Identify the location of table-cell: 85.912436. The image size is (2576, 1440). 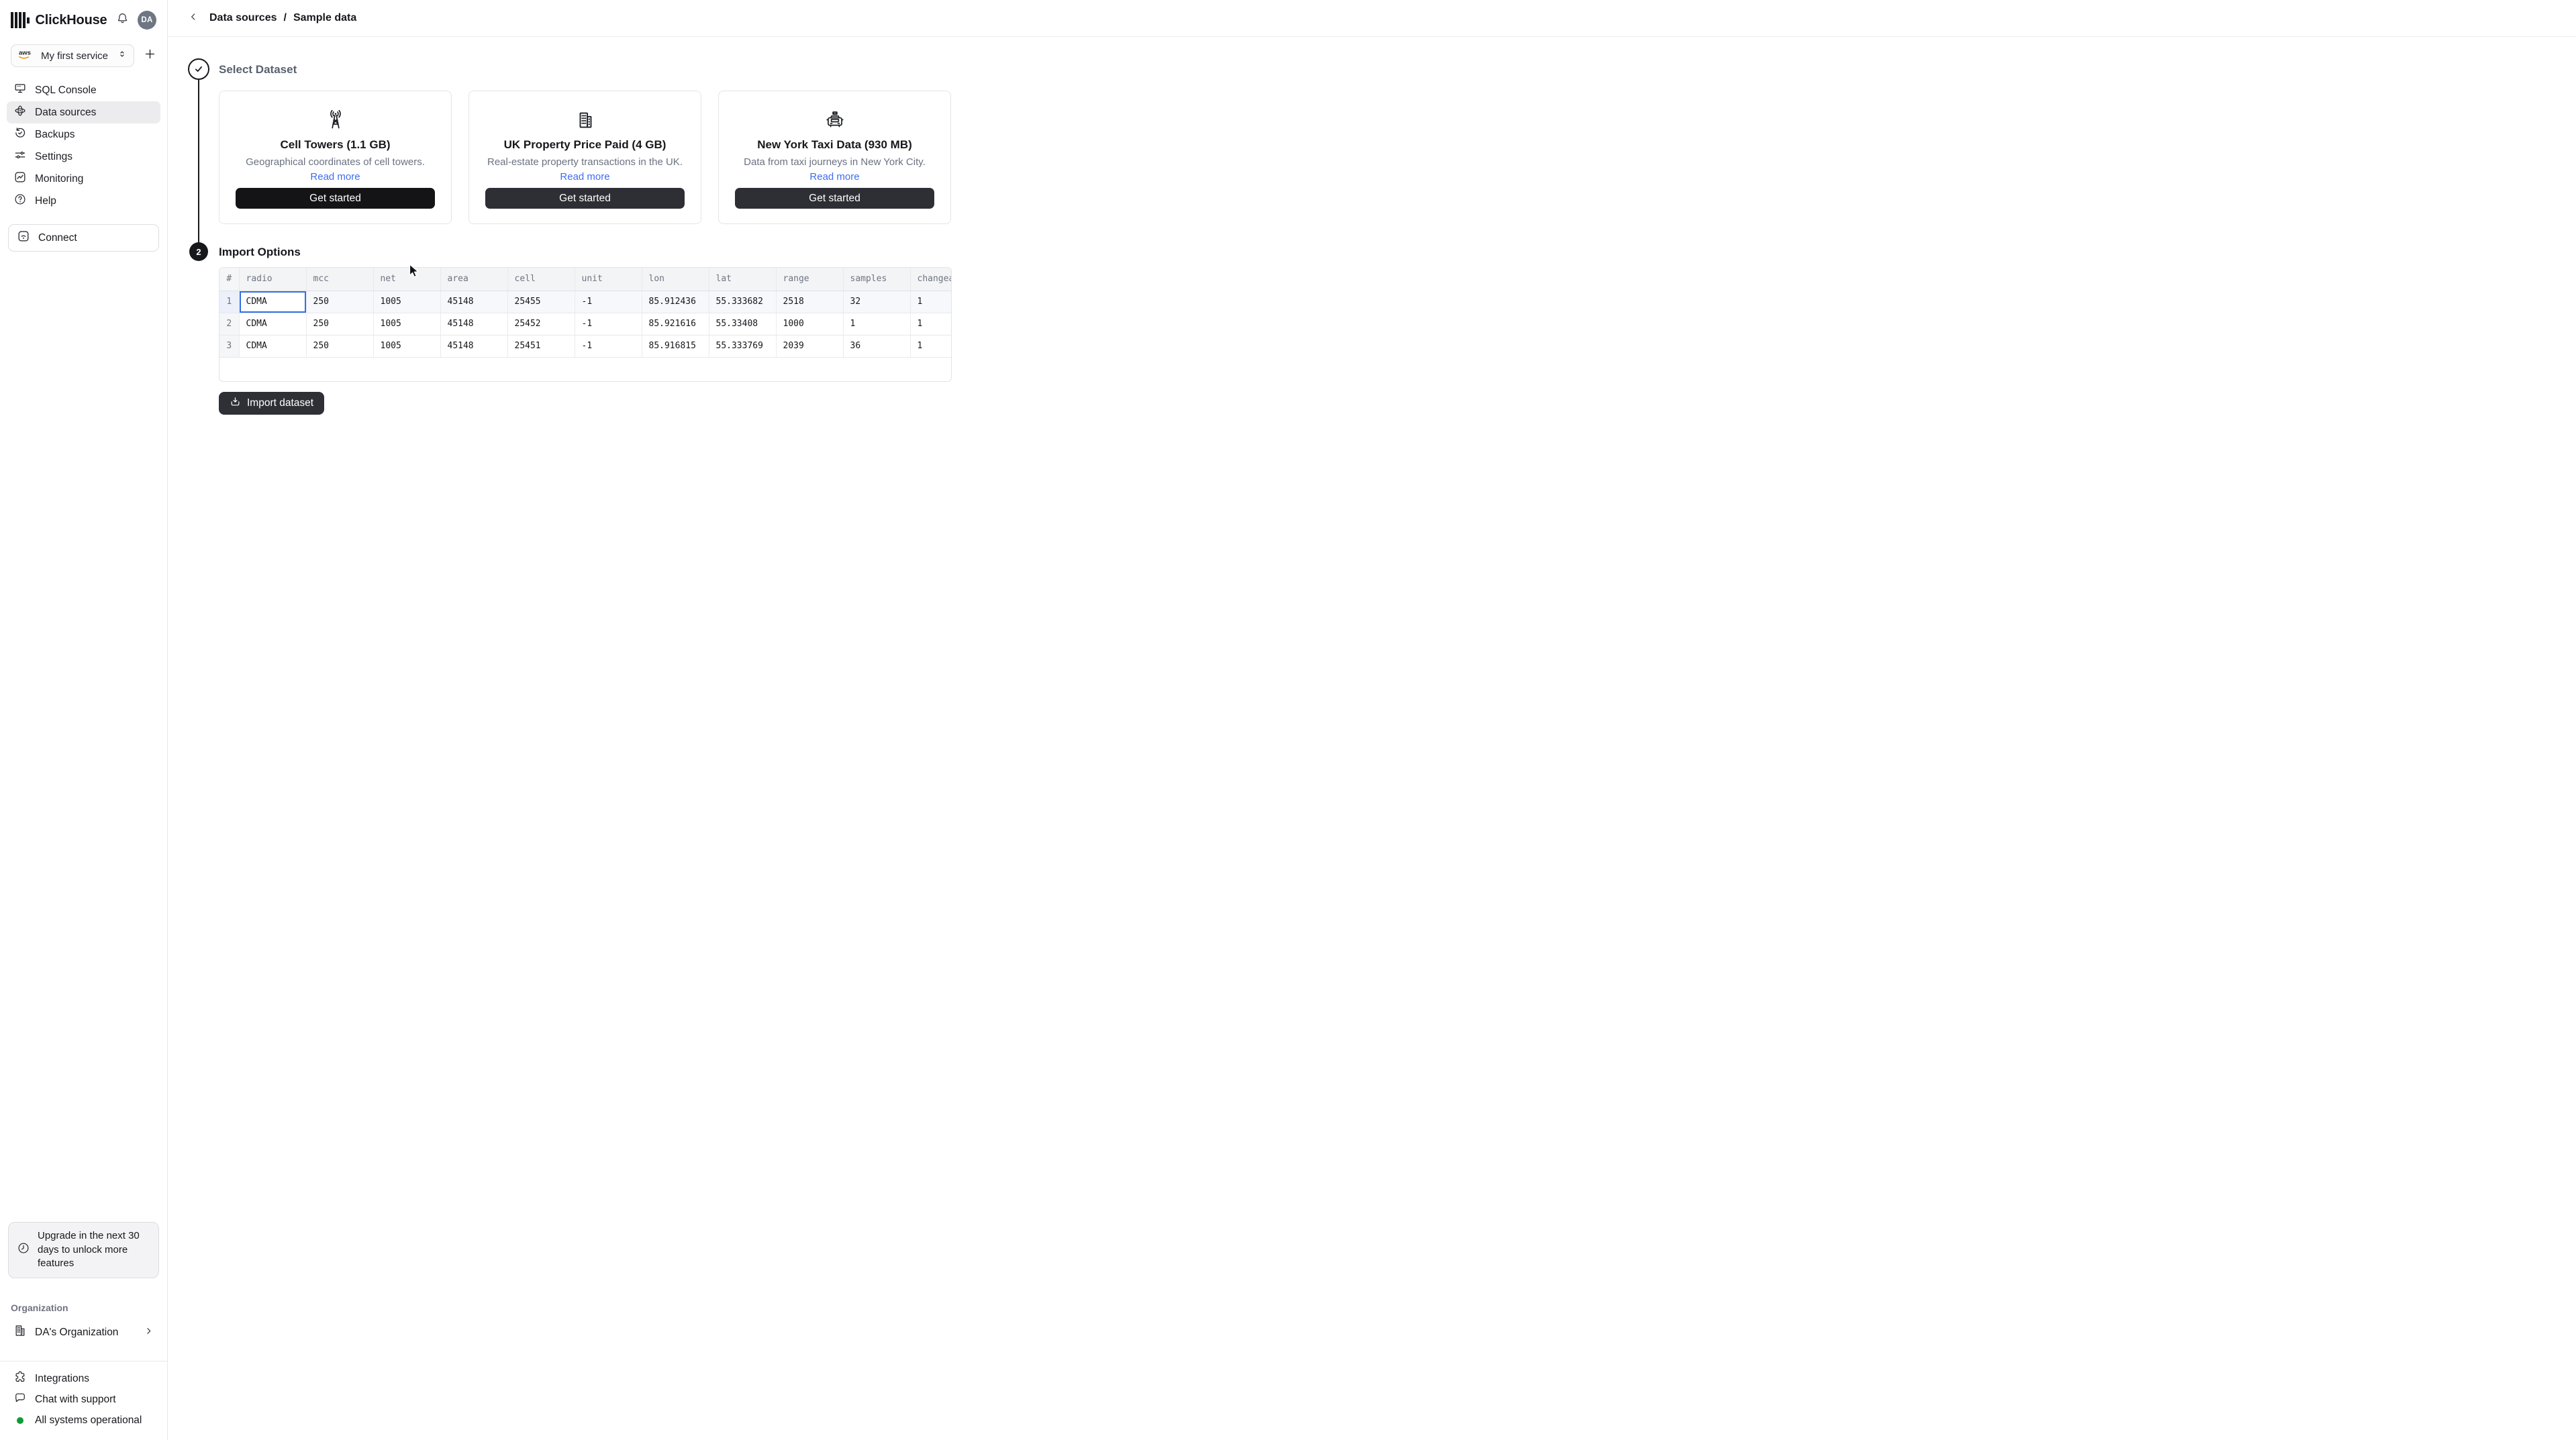
(675, 302).